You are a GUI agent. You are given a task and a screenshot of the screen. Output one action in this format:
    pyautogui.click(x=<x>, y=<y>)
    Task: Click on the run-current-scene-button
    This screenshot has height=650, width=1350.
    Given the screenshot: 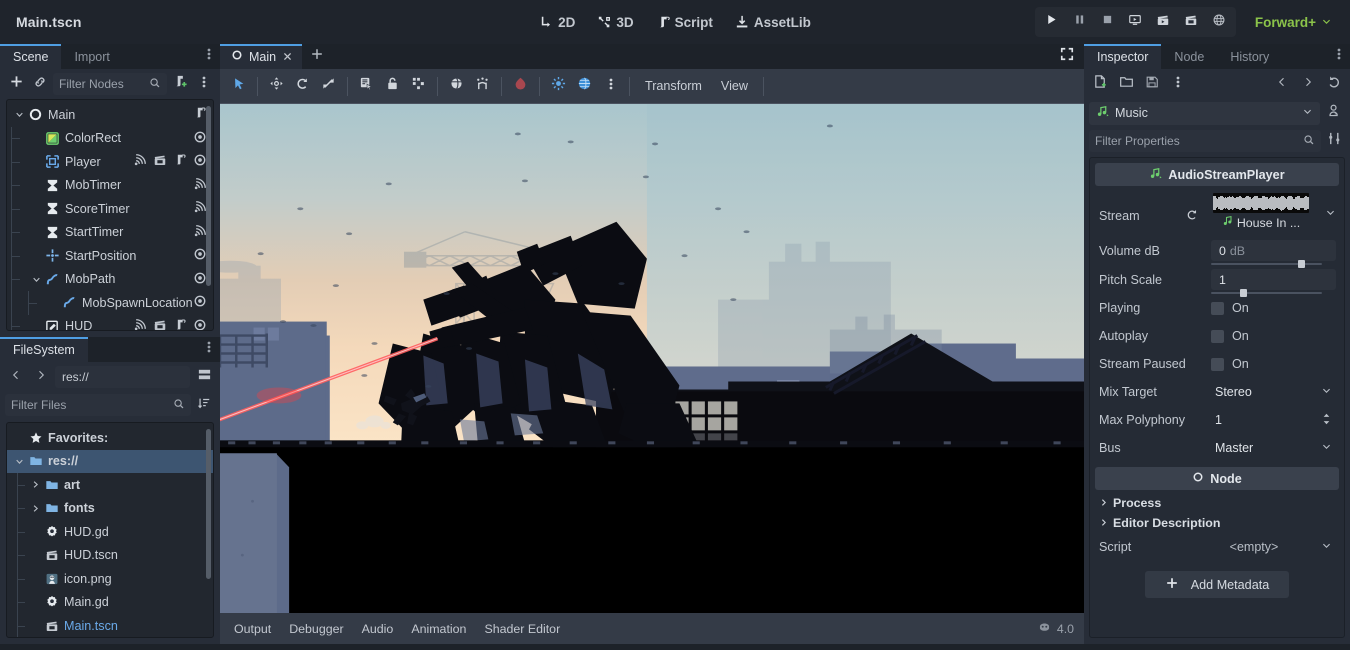 What is the action you would take?
    pyautogui.click(x=1135, y=22)
    